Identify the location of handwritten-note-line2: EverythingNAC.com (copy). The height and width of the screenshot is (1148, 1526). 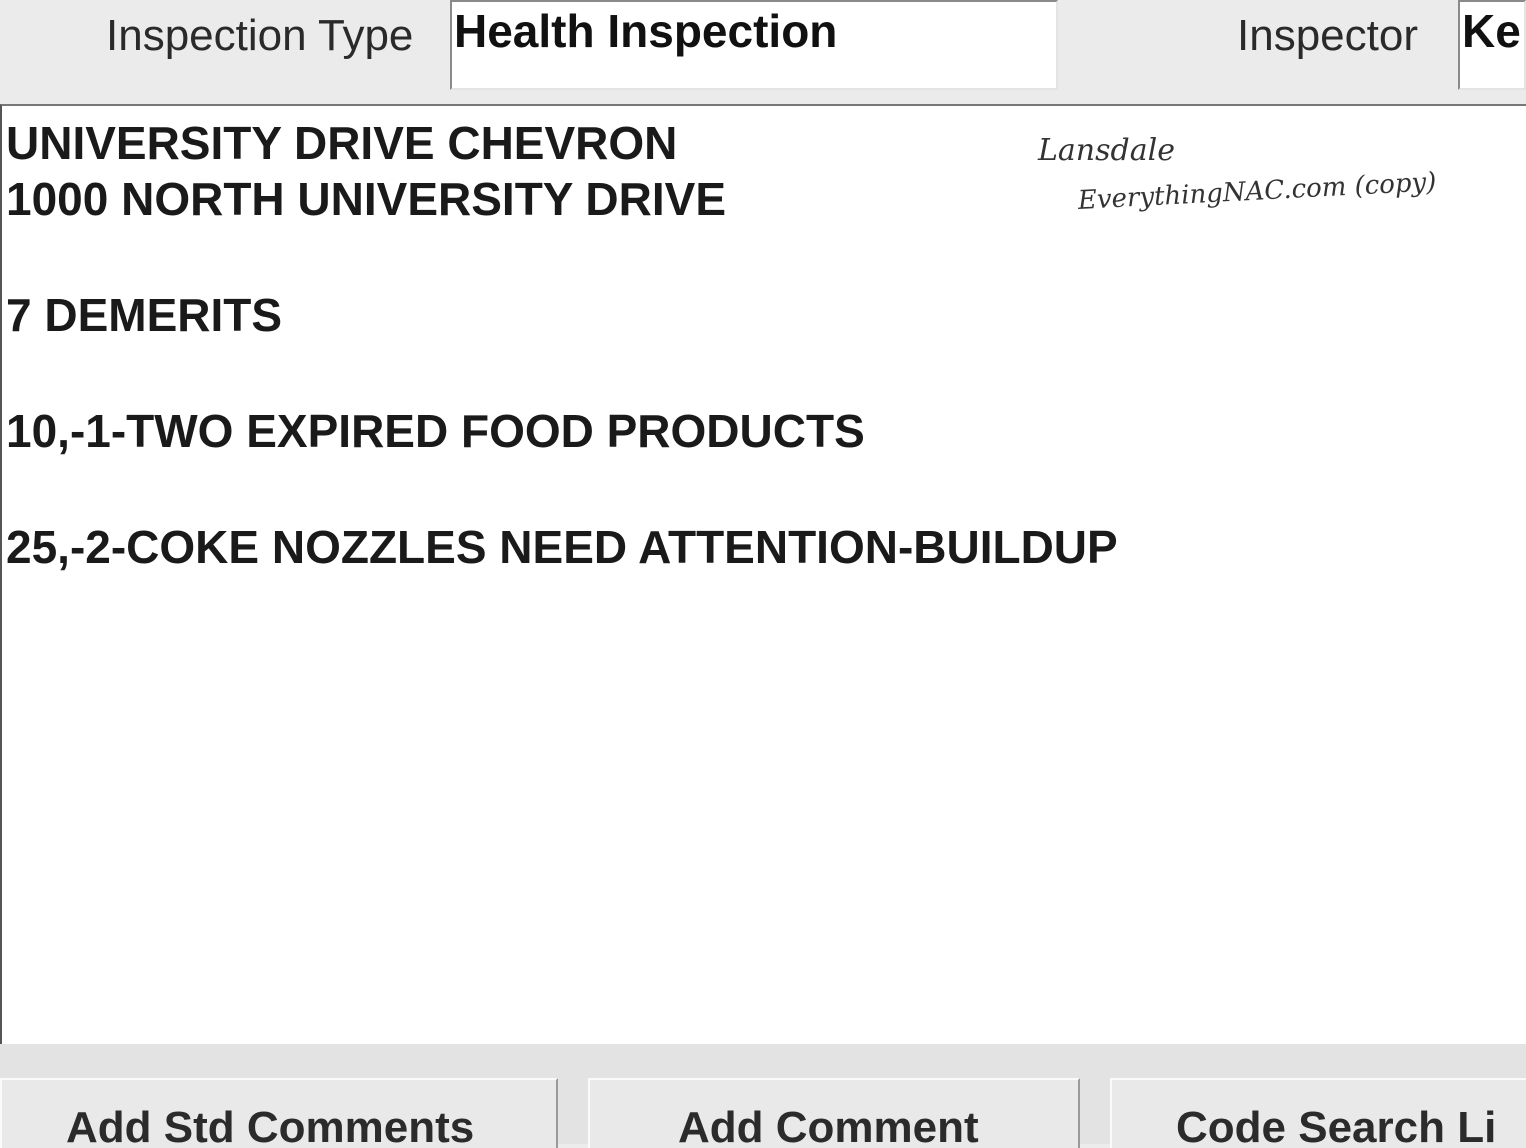
(1257, 191).